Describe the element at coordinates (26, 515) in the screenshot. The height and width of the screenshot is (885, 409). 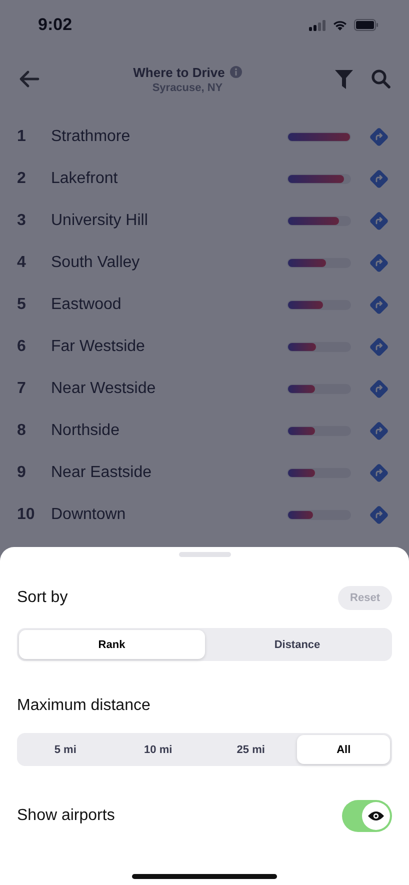
I see `rank-number: 10` at that location.